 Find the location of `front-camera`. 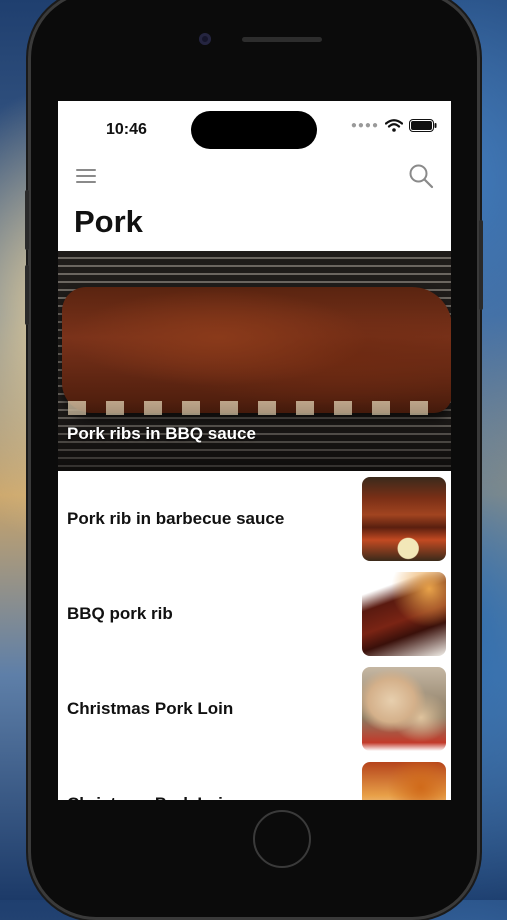

front-camera is located at coordinates (205, 39).